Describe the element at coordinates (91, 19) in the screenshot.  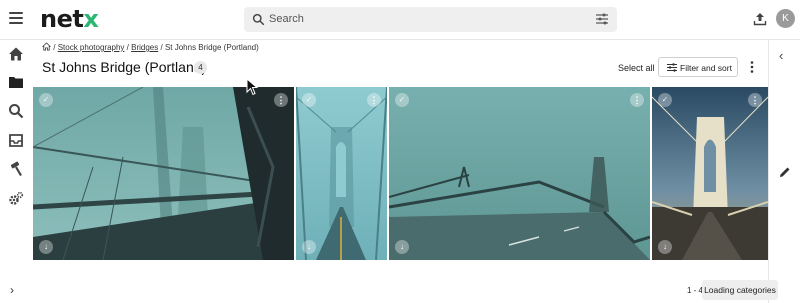
I see `logo-suffix: x` at that location.